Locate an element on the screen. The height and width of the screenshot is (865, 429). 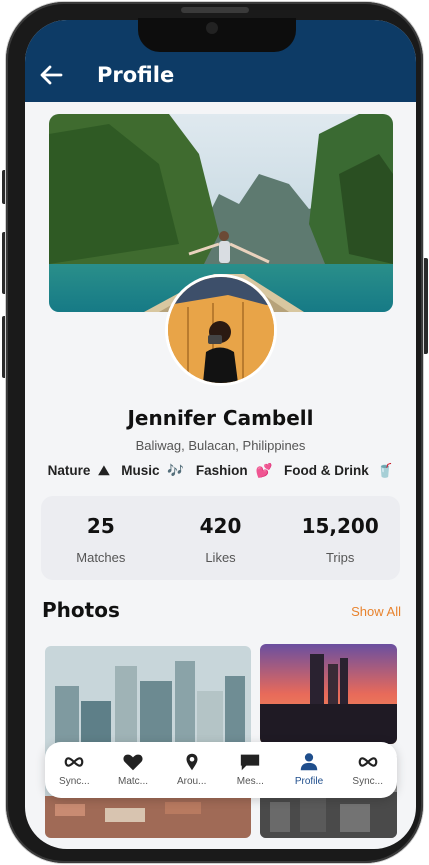
interest-tag-food-drink: Food & Drink 🥤 is located at coordinates (339, 470).